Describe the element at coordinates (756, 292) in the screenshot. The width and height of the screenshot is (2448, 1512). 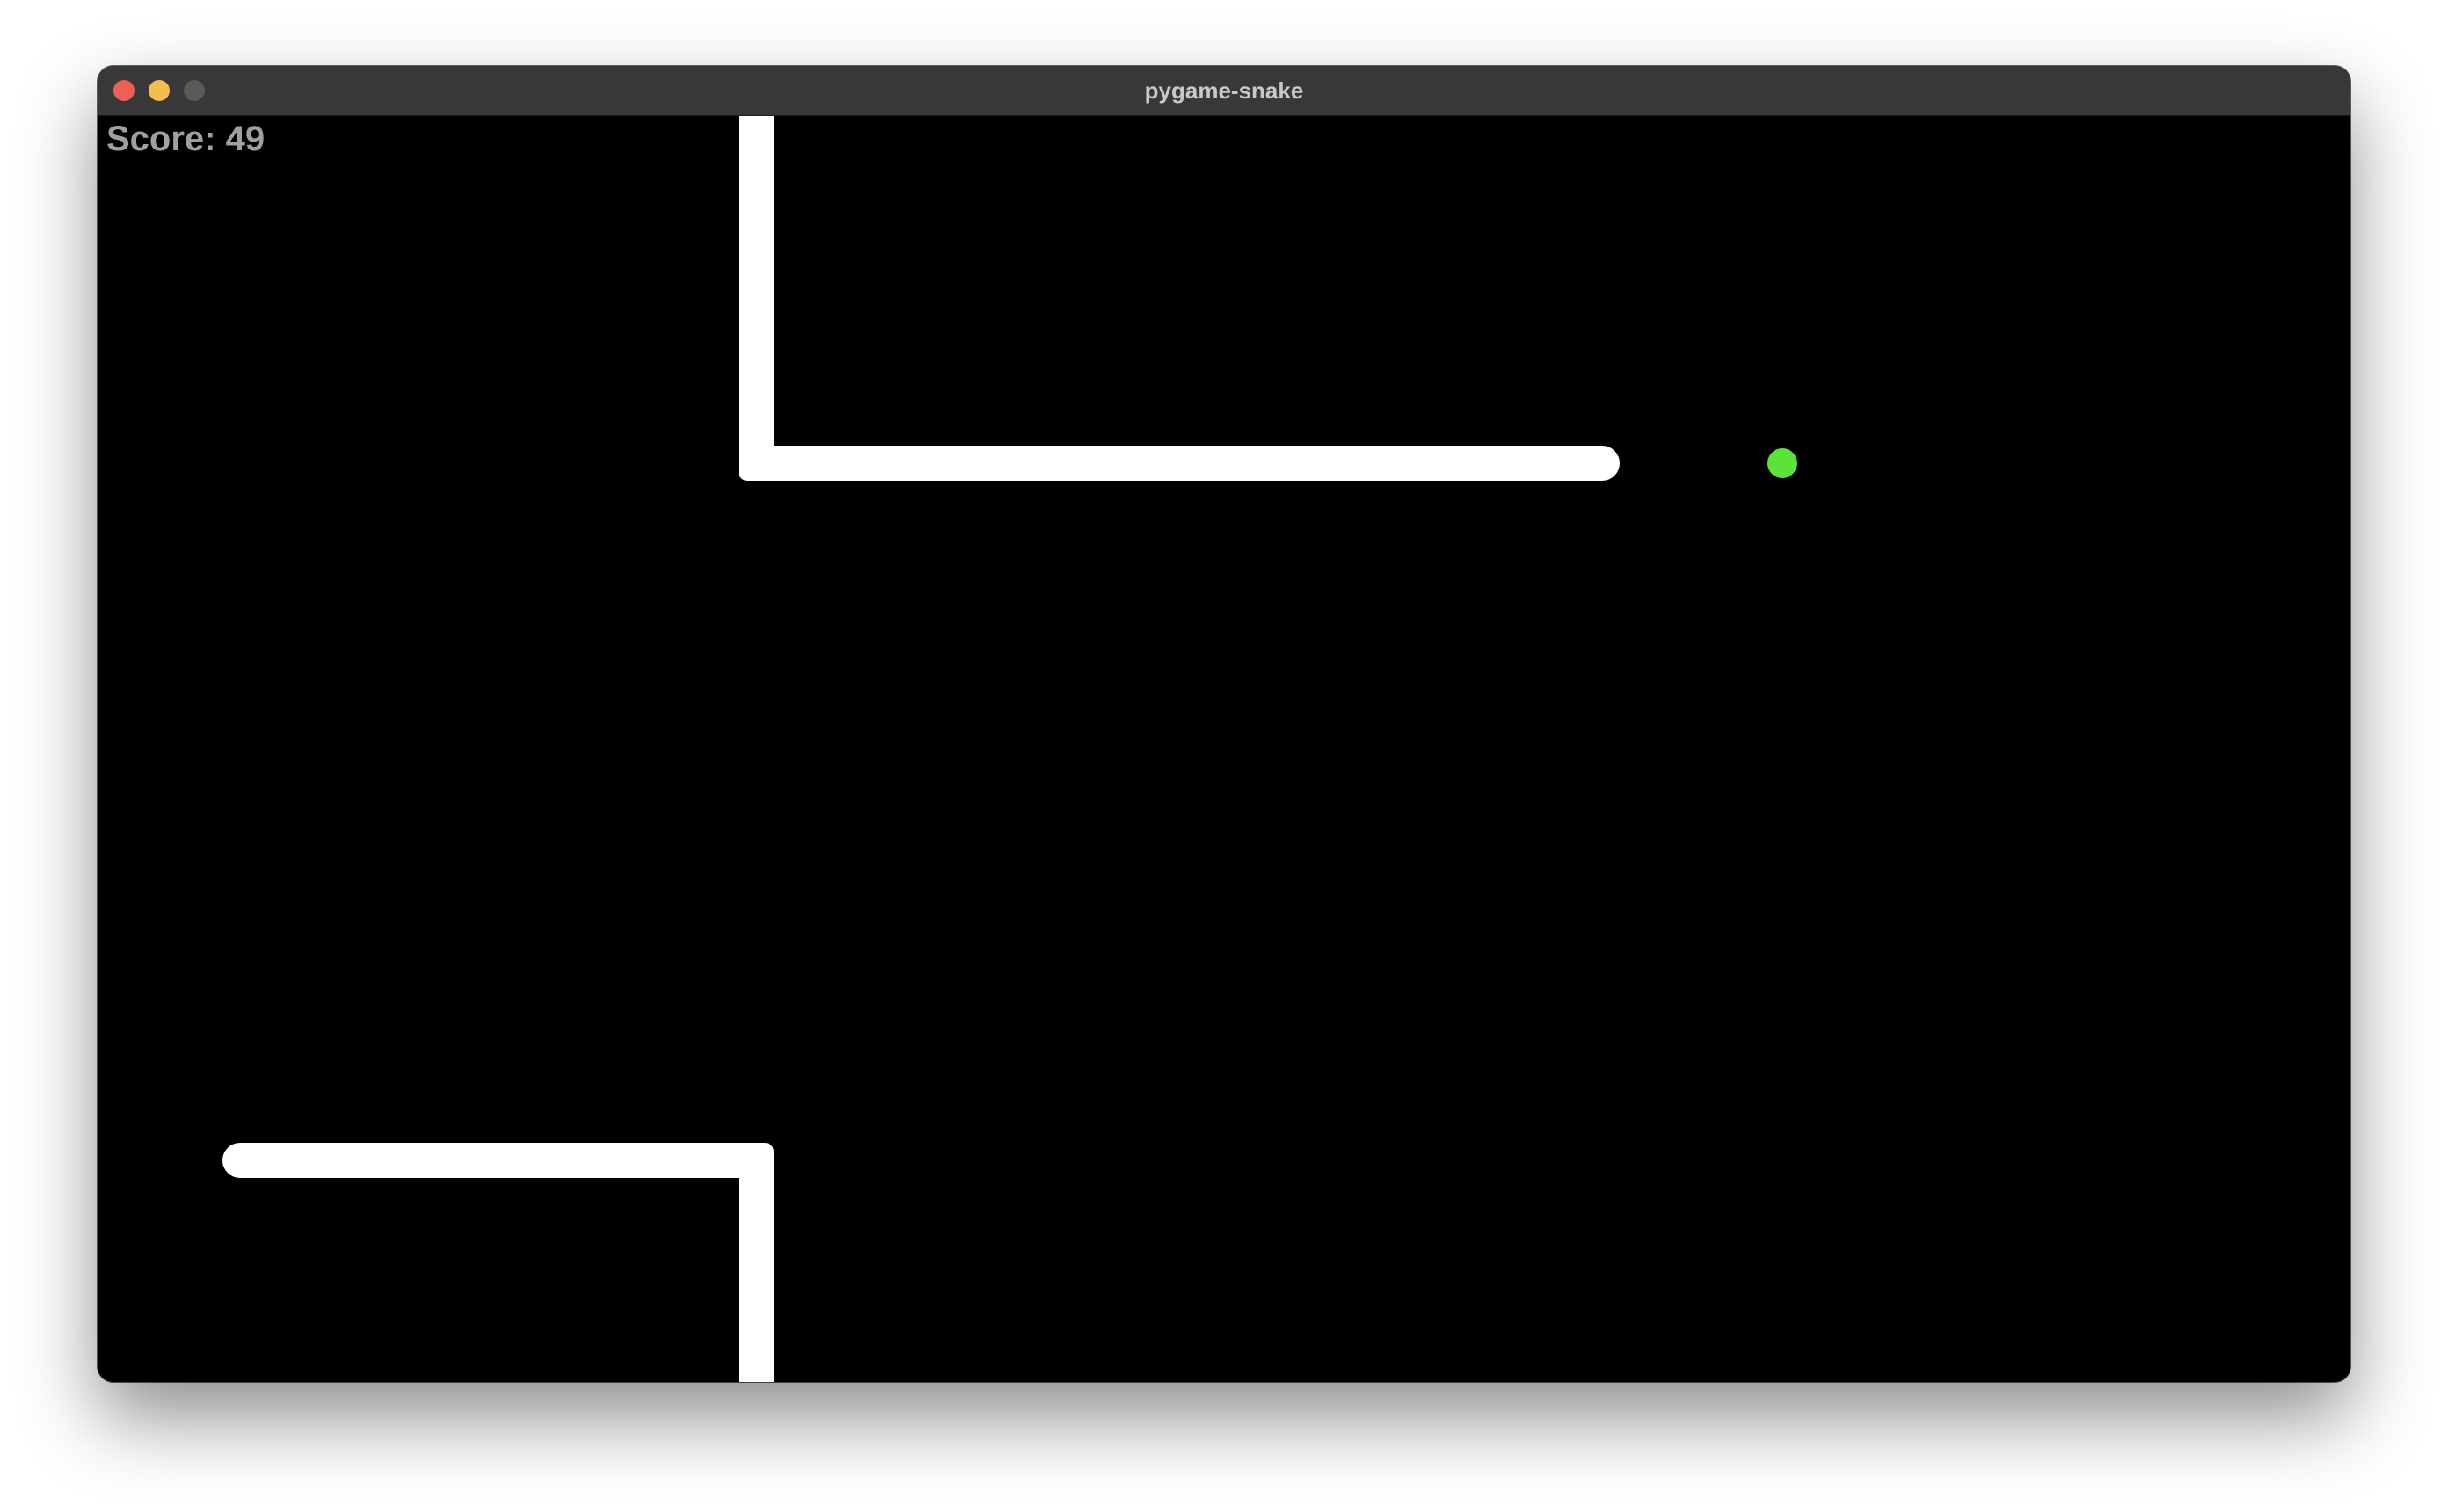
I see `snake-segment-upper-vertical` at that location.